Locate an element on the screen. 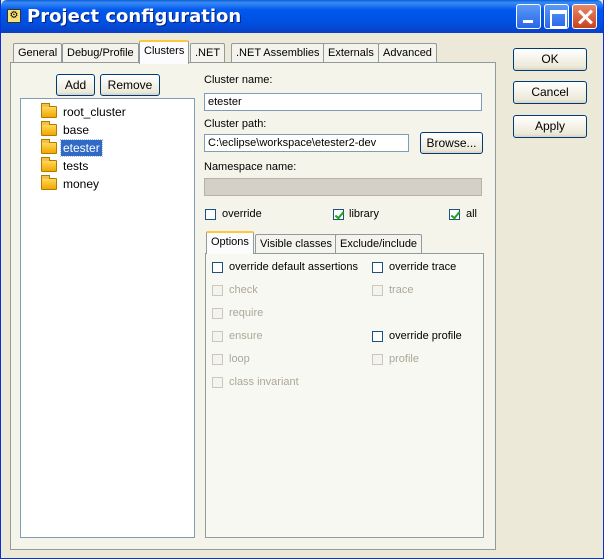 The height and width of the screenshot is (559, 604). trace-label: trace is located at coordinates (401, 290).